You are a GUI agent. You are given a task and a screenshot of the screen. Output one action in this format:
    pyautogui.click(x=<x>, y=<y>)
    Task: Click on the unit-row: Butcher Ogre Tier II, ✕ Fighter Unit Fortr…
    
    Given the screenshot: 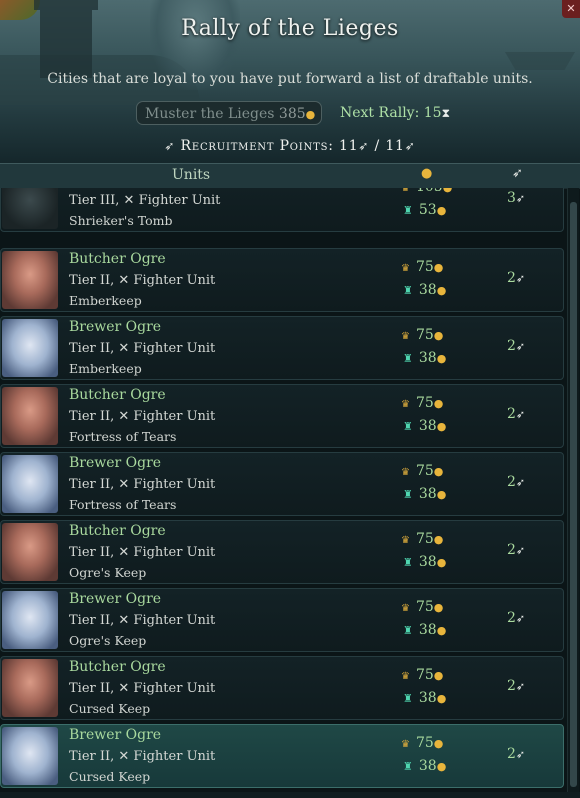 What is the action you would take?
    pyautogui.click(x=282, y=416)
    